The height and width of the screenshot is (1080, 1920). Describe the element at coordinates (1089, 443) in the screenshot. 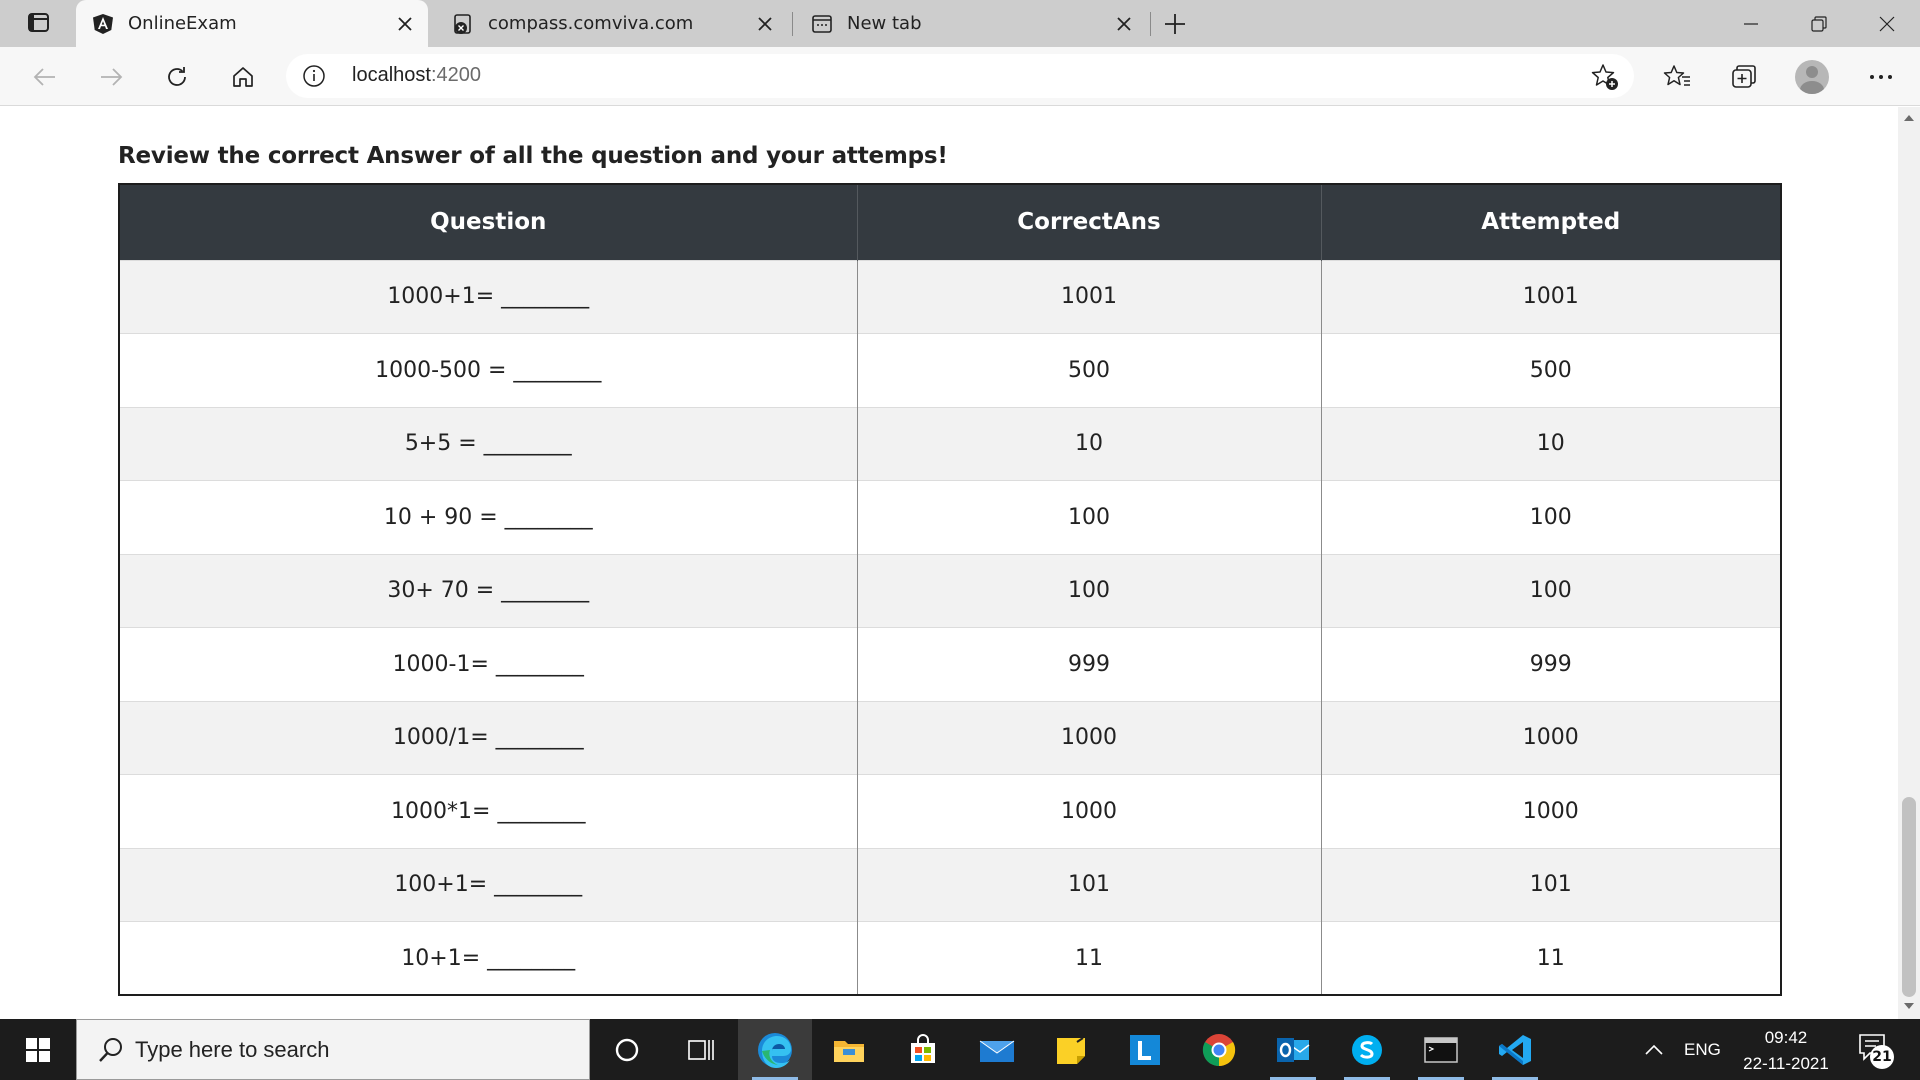

I see `correct-answer-cell: 10` at that location.